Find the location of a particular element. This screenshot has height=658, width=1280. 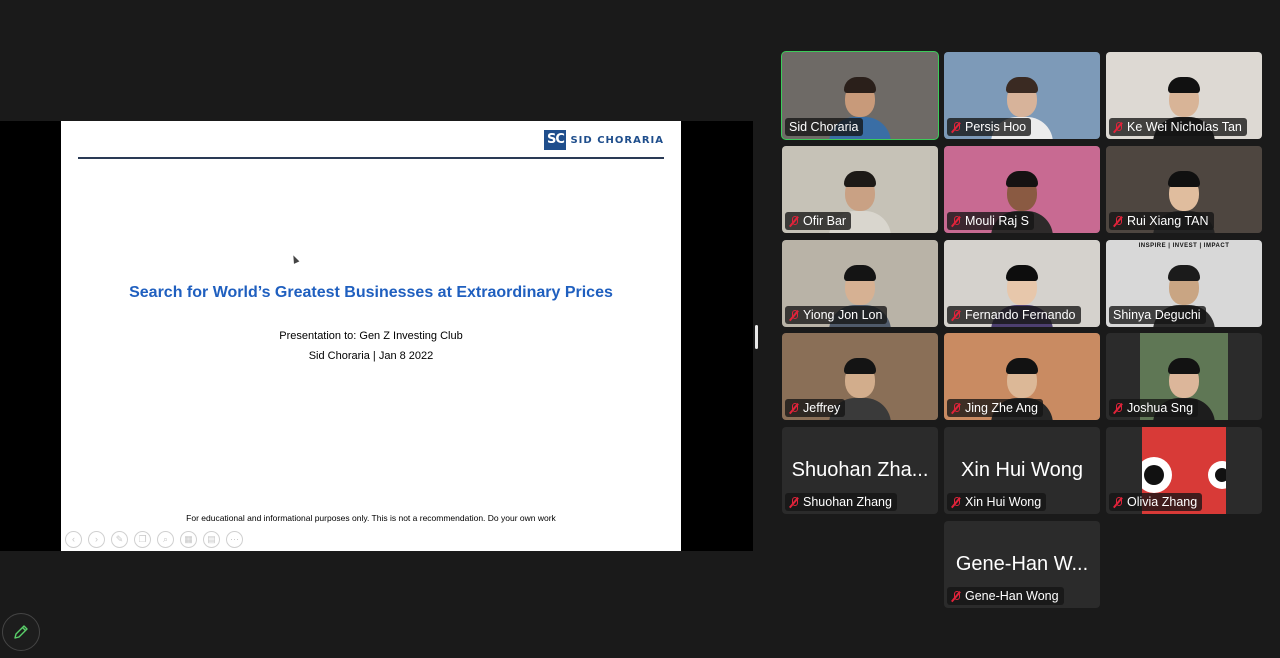

participant-tile: Shuohan Zha... Shuohan Zhang is located at coordinates (860, 470).